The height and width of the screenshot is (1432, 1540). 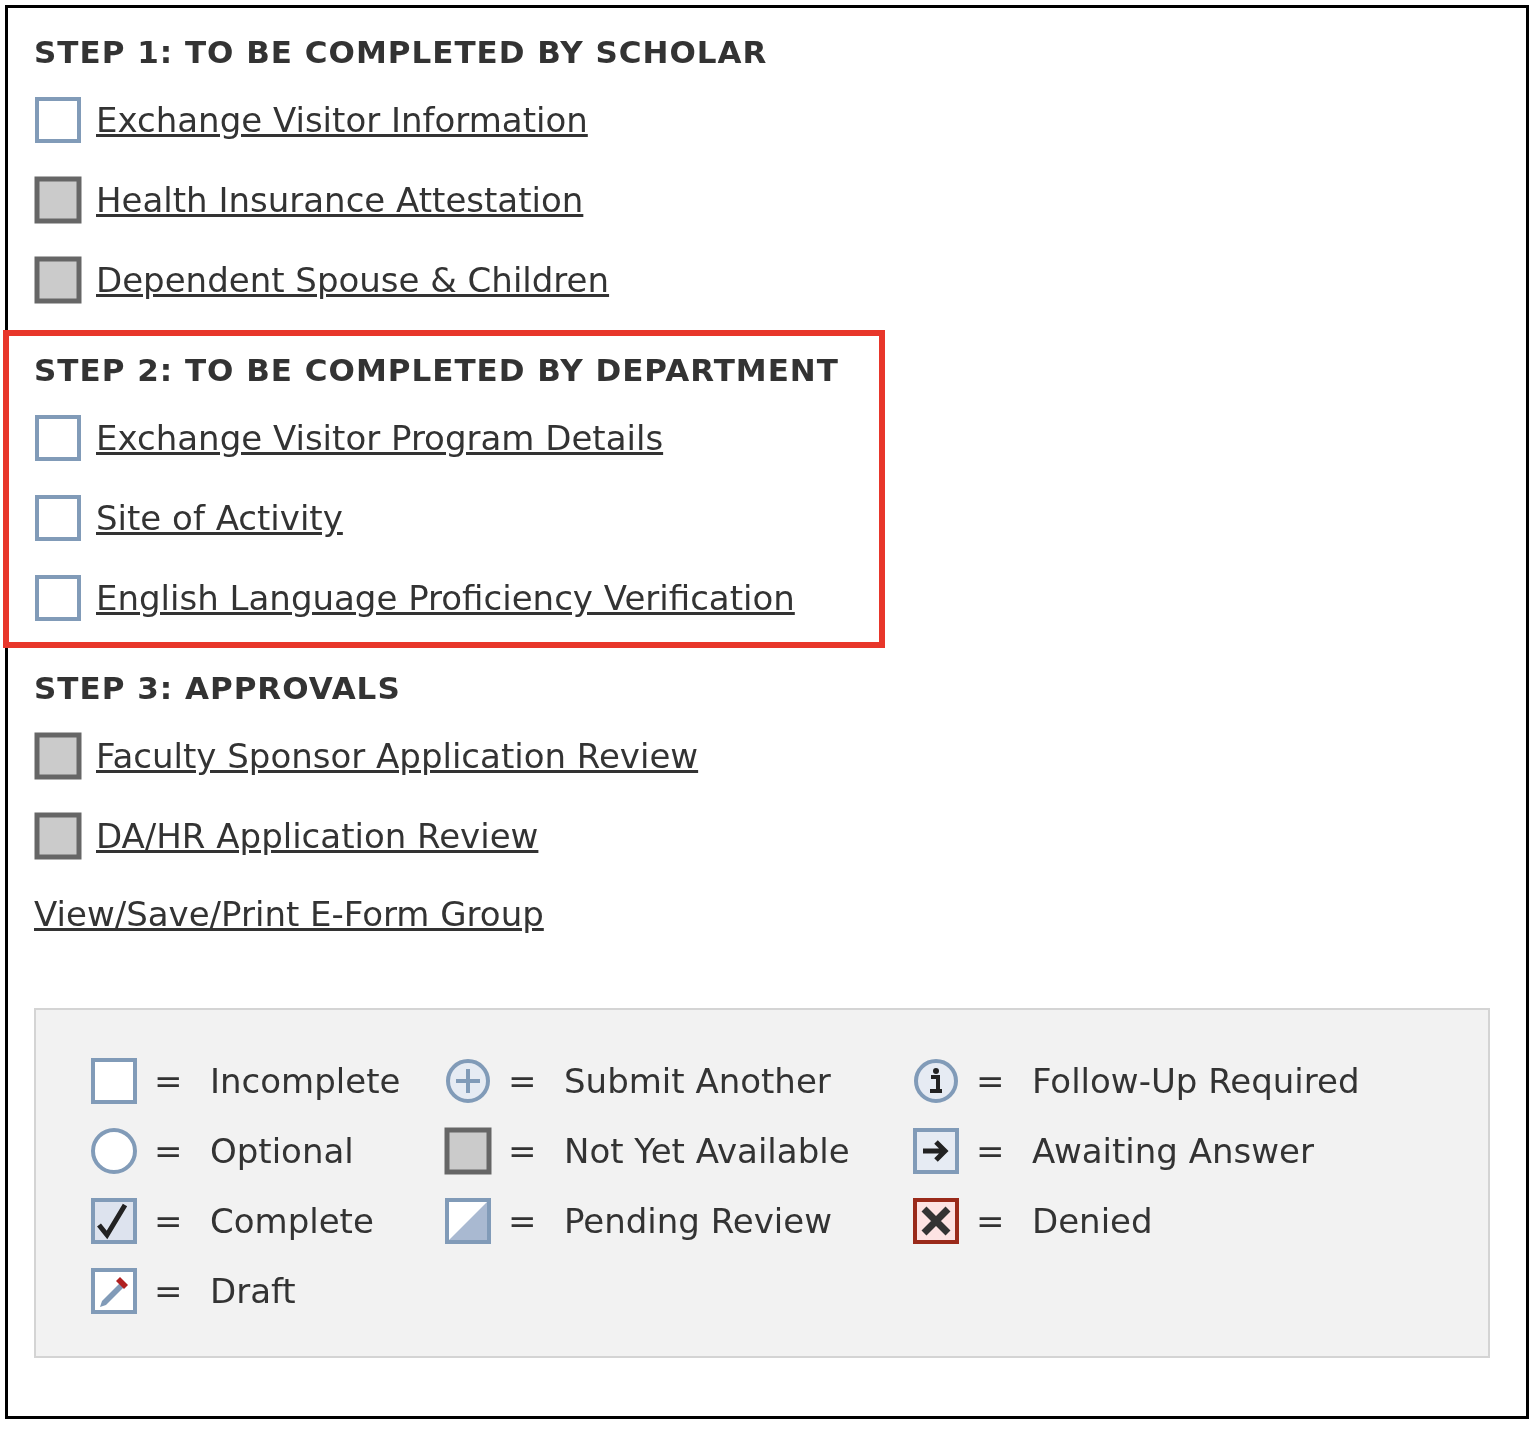 What do you see at coordinates (380, 438) in the screenshot?
I see `form-link: Exchange Visitor Program Details` at bounding box center [380, 438].